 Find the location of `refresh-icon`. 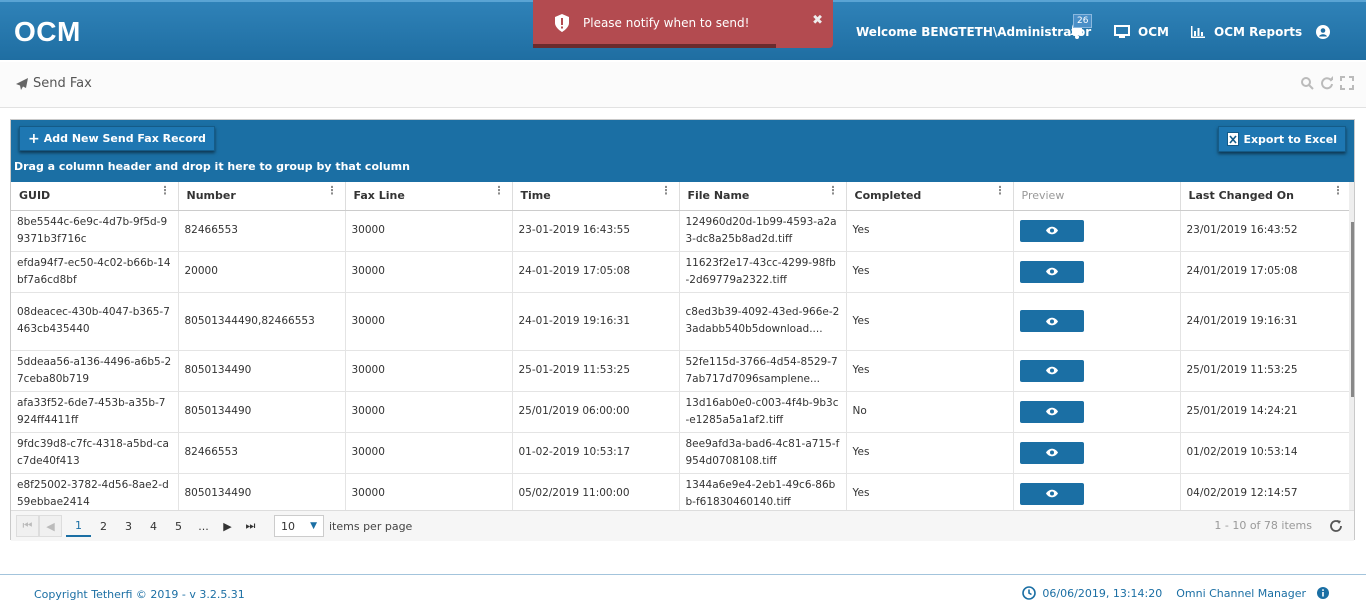

refresh-icon is located at coordinates (1327, 83).